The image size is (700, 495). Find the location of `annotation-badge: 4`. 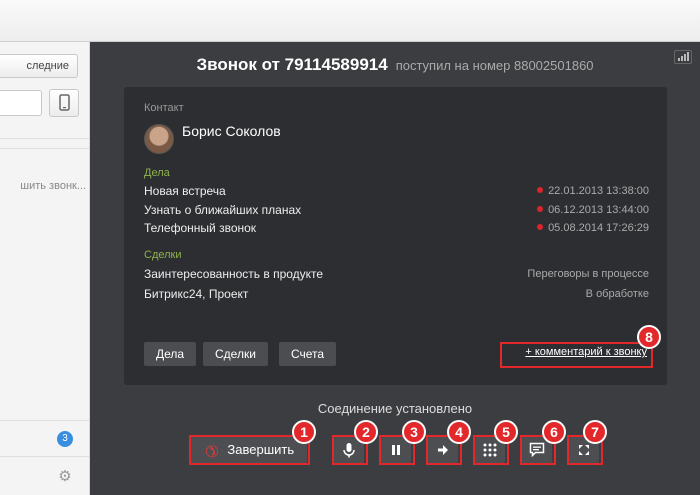

annotation-badge: 4 is located at coordinates (459, 432).